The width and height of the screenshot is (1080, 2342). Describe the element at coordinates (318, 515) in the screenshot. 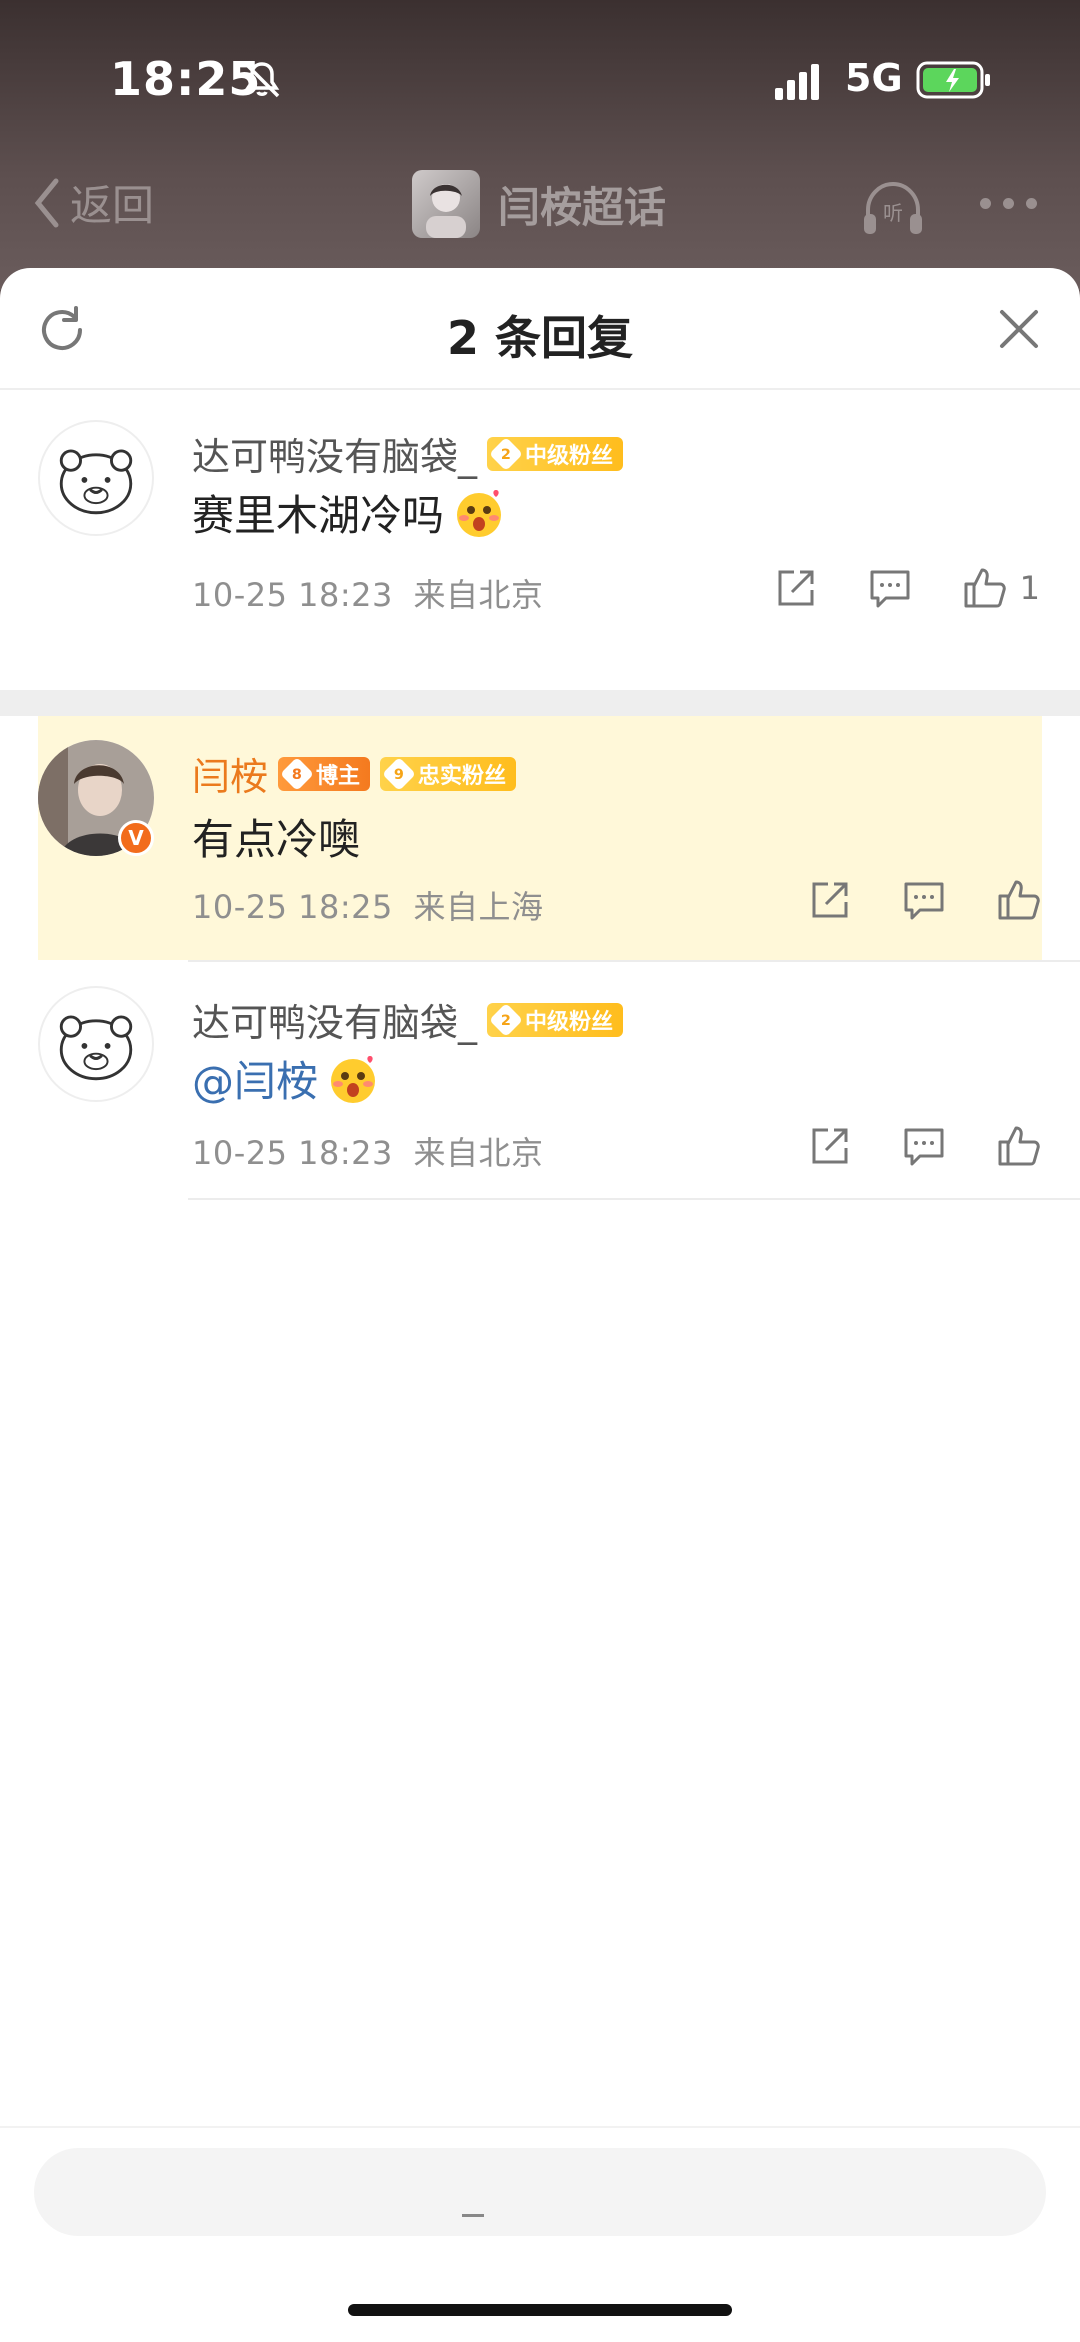

I see `comment-text-content: 赛里木湖冷吗` at that location.